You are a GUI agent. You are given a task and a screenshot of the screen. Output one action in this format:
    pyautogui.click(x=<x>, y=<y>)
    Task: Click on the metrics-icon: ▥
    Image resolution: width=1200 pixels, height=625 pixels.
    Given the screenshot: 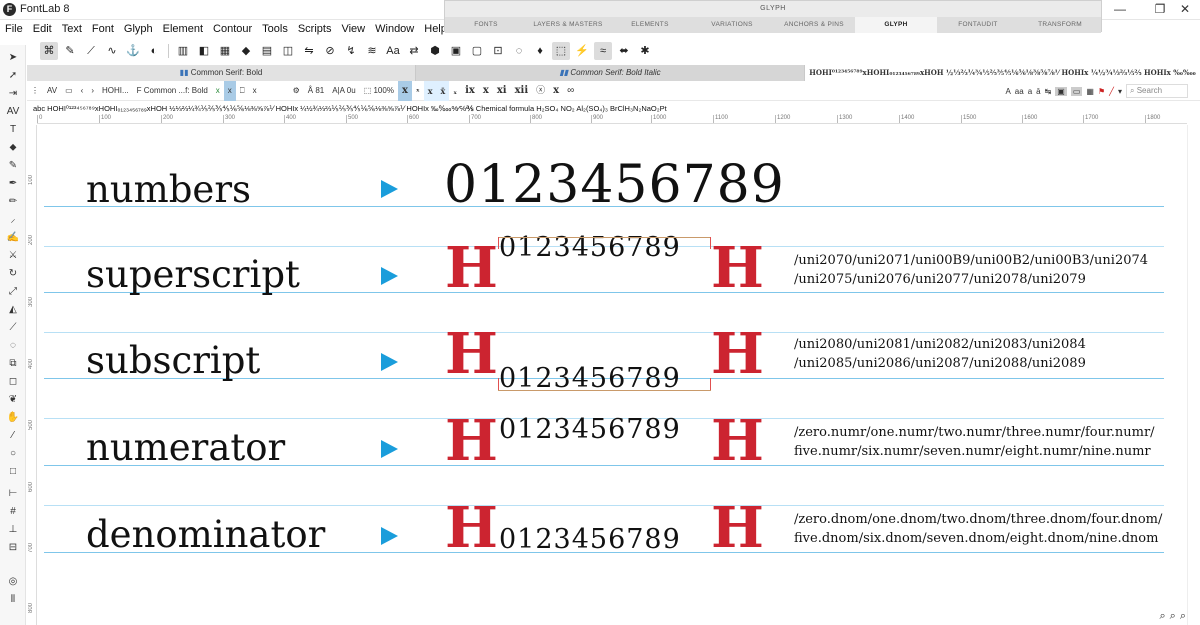 What is the action you would take?
    pyautogui.click(x=183, y=51)
    